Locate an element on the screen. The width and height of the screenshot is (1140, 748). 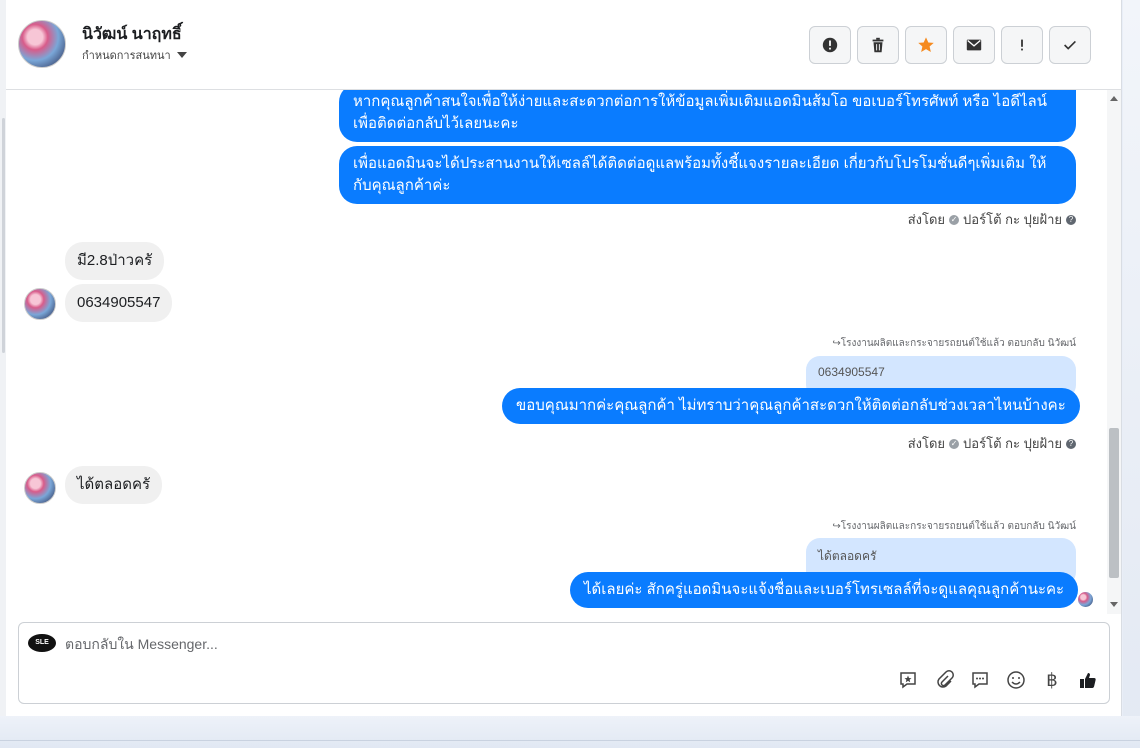
quick-reply-button is located at coordinates (980, 680).